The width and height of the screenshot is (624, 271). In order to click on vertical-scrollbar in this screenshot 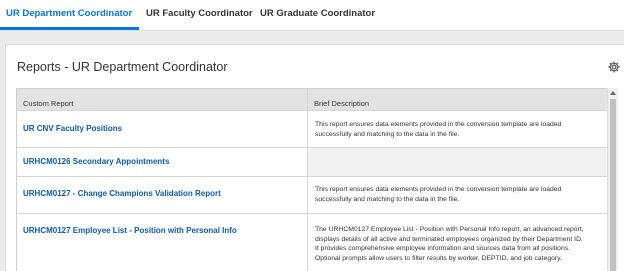, I will do `click(612, 179)`.